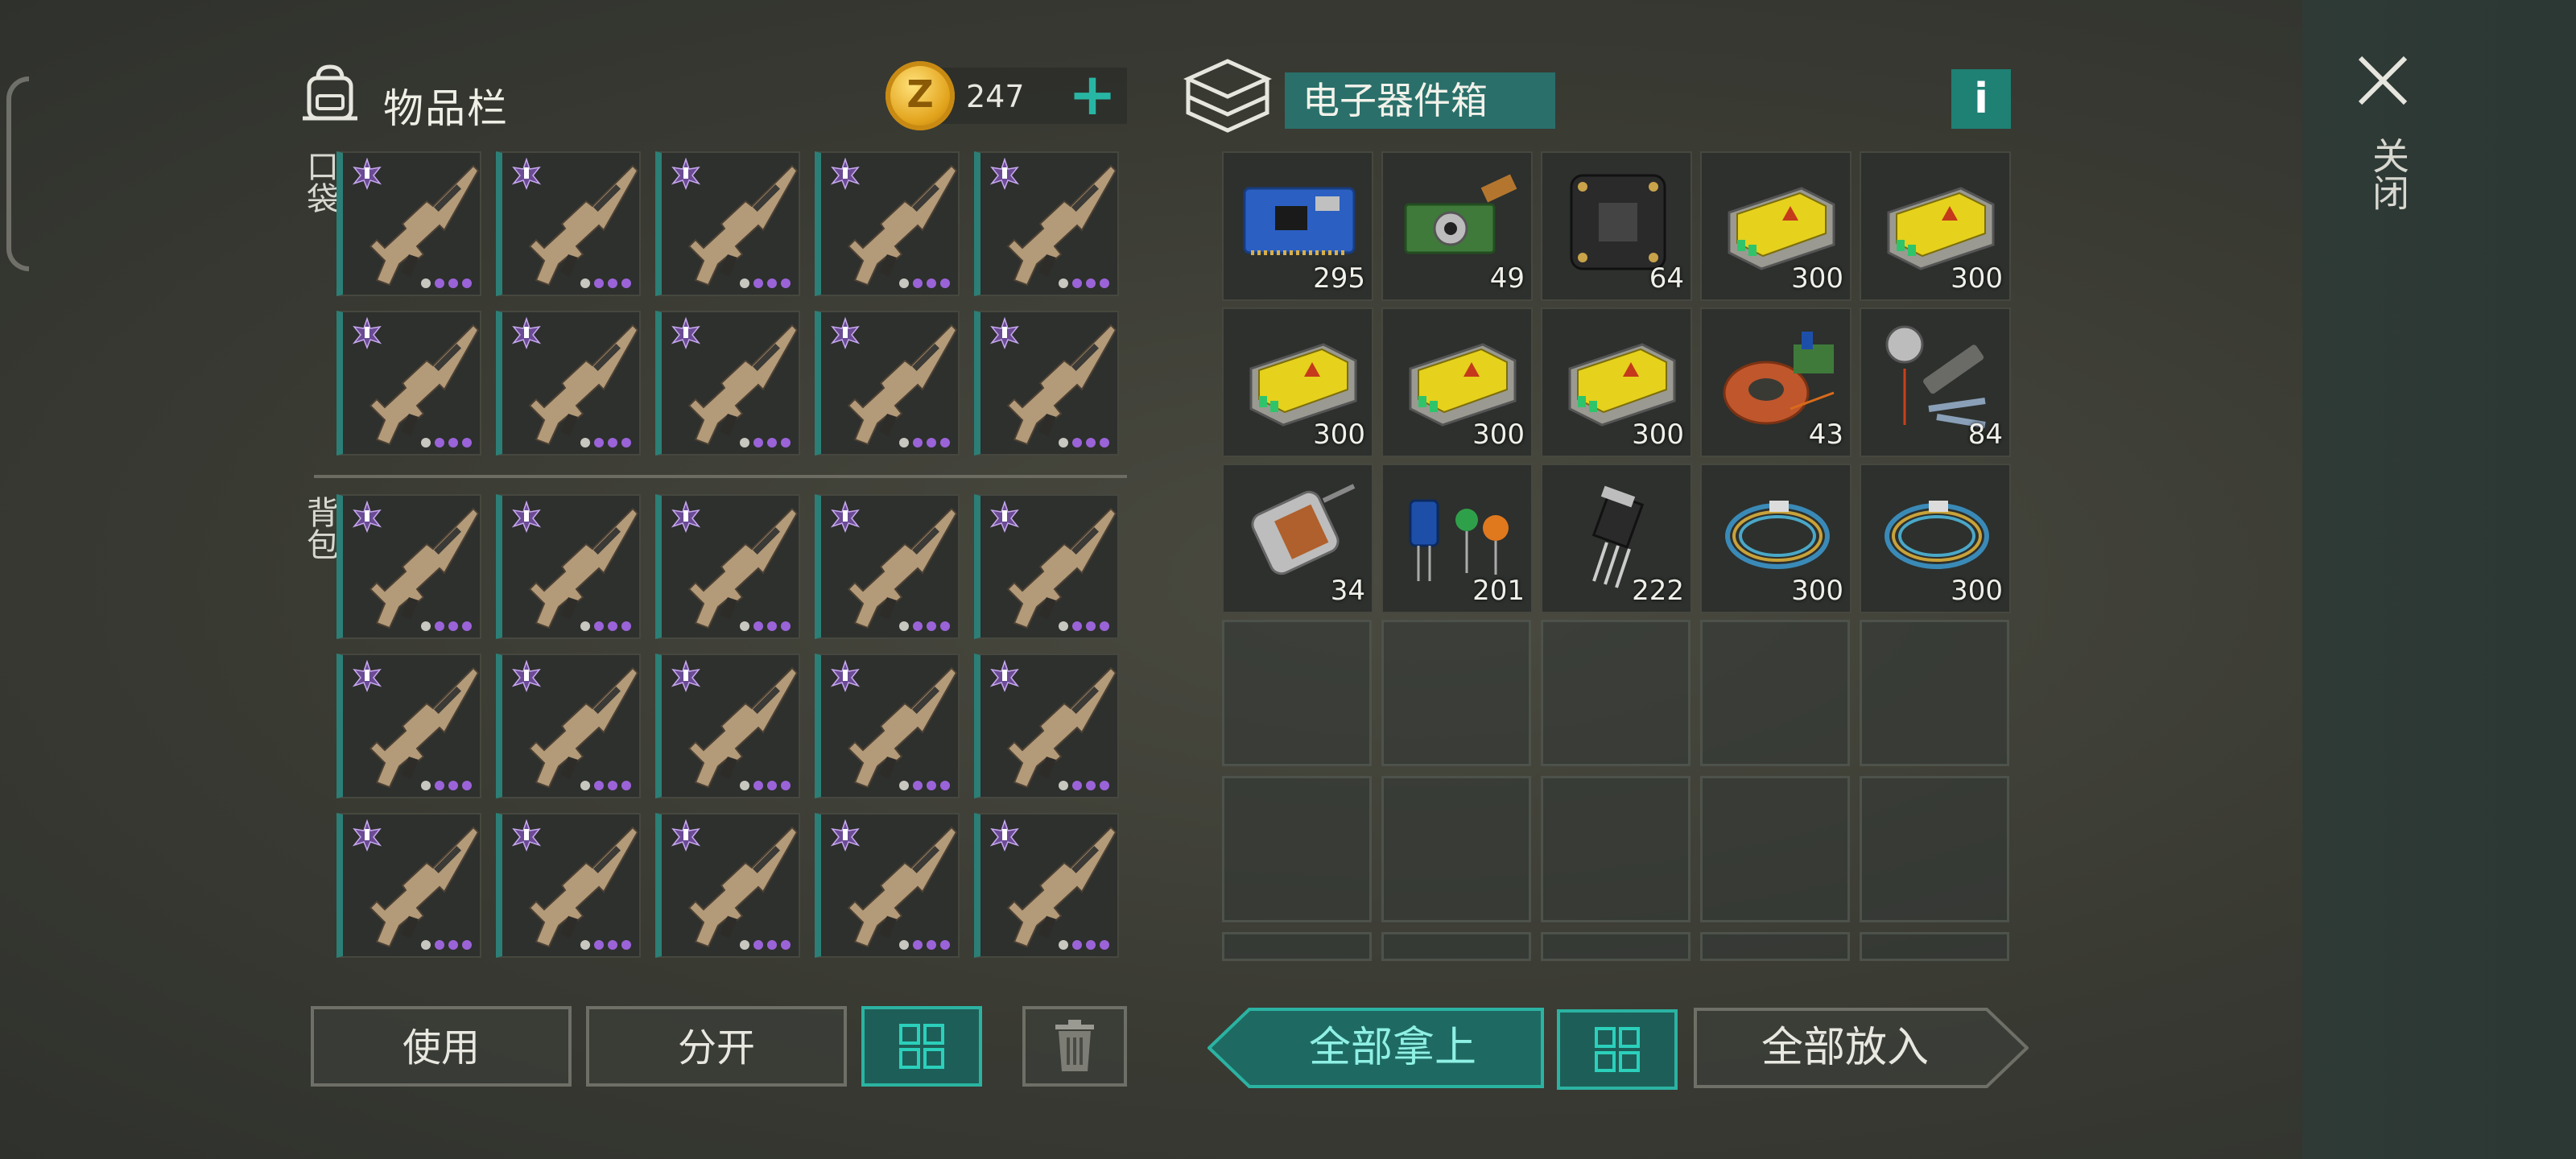 The image size is (2576, 1159). What do you see at coordinates (1616, 226) in the screenshot?
I see `container-slot: 64` at bounding box center [1616, 226].